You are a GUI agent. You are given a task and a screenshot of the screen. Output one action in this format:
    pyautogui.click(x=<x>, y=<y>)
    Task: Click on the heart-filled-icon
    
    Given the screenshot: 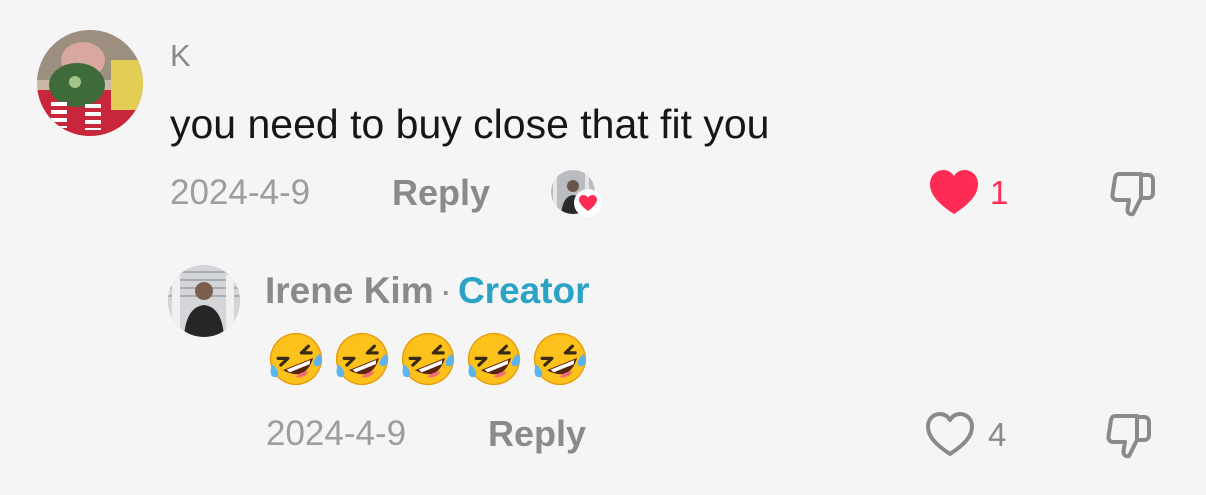 What is the action you would take?
    pyautogui.click(x=954, y=192)
    